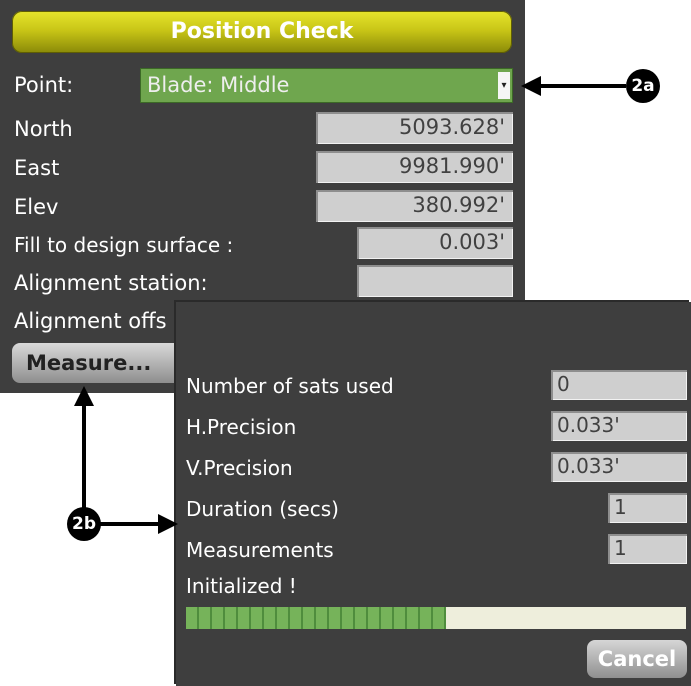 The height and width of the screenshot is (686, 691). I want to click on arrowhead-2b-right, so click(168, 524).